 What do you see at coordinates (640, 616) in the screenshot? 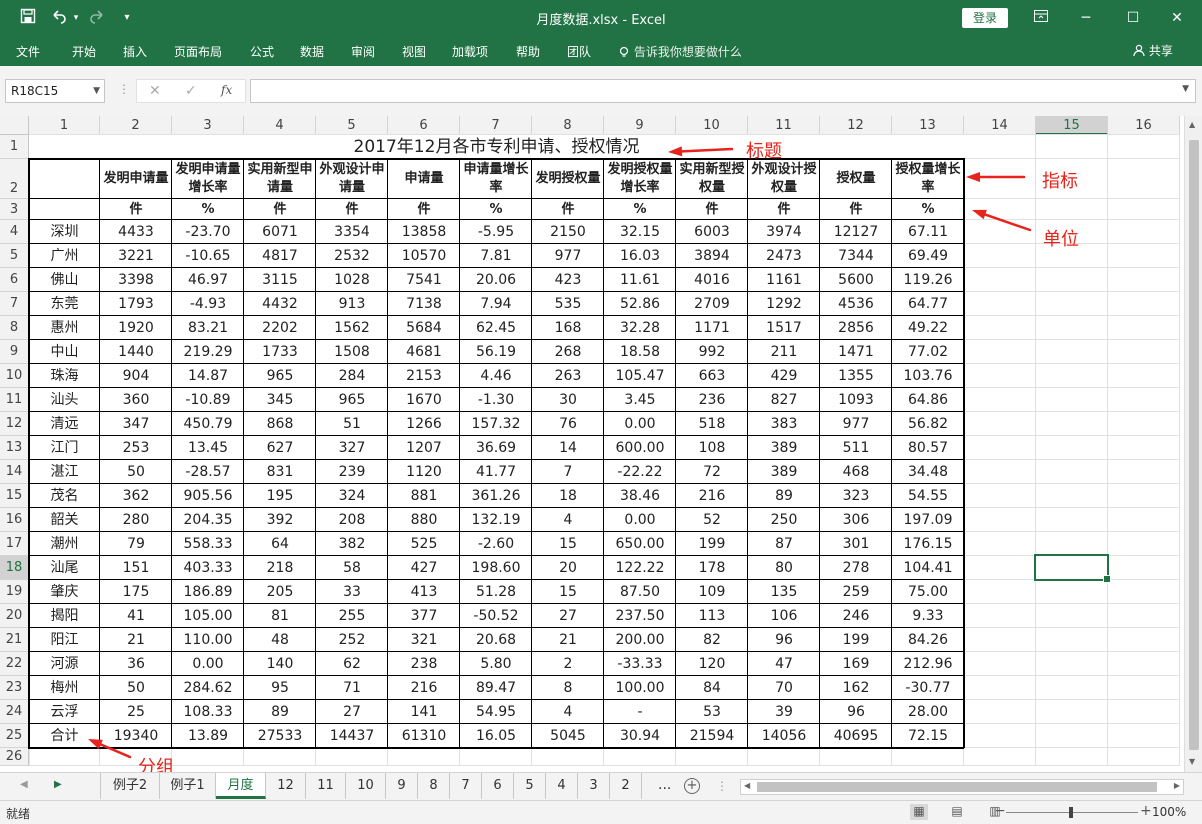
I see `data-cell: 237.50` at bounding box center [640, 616].